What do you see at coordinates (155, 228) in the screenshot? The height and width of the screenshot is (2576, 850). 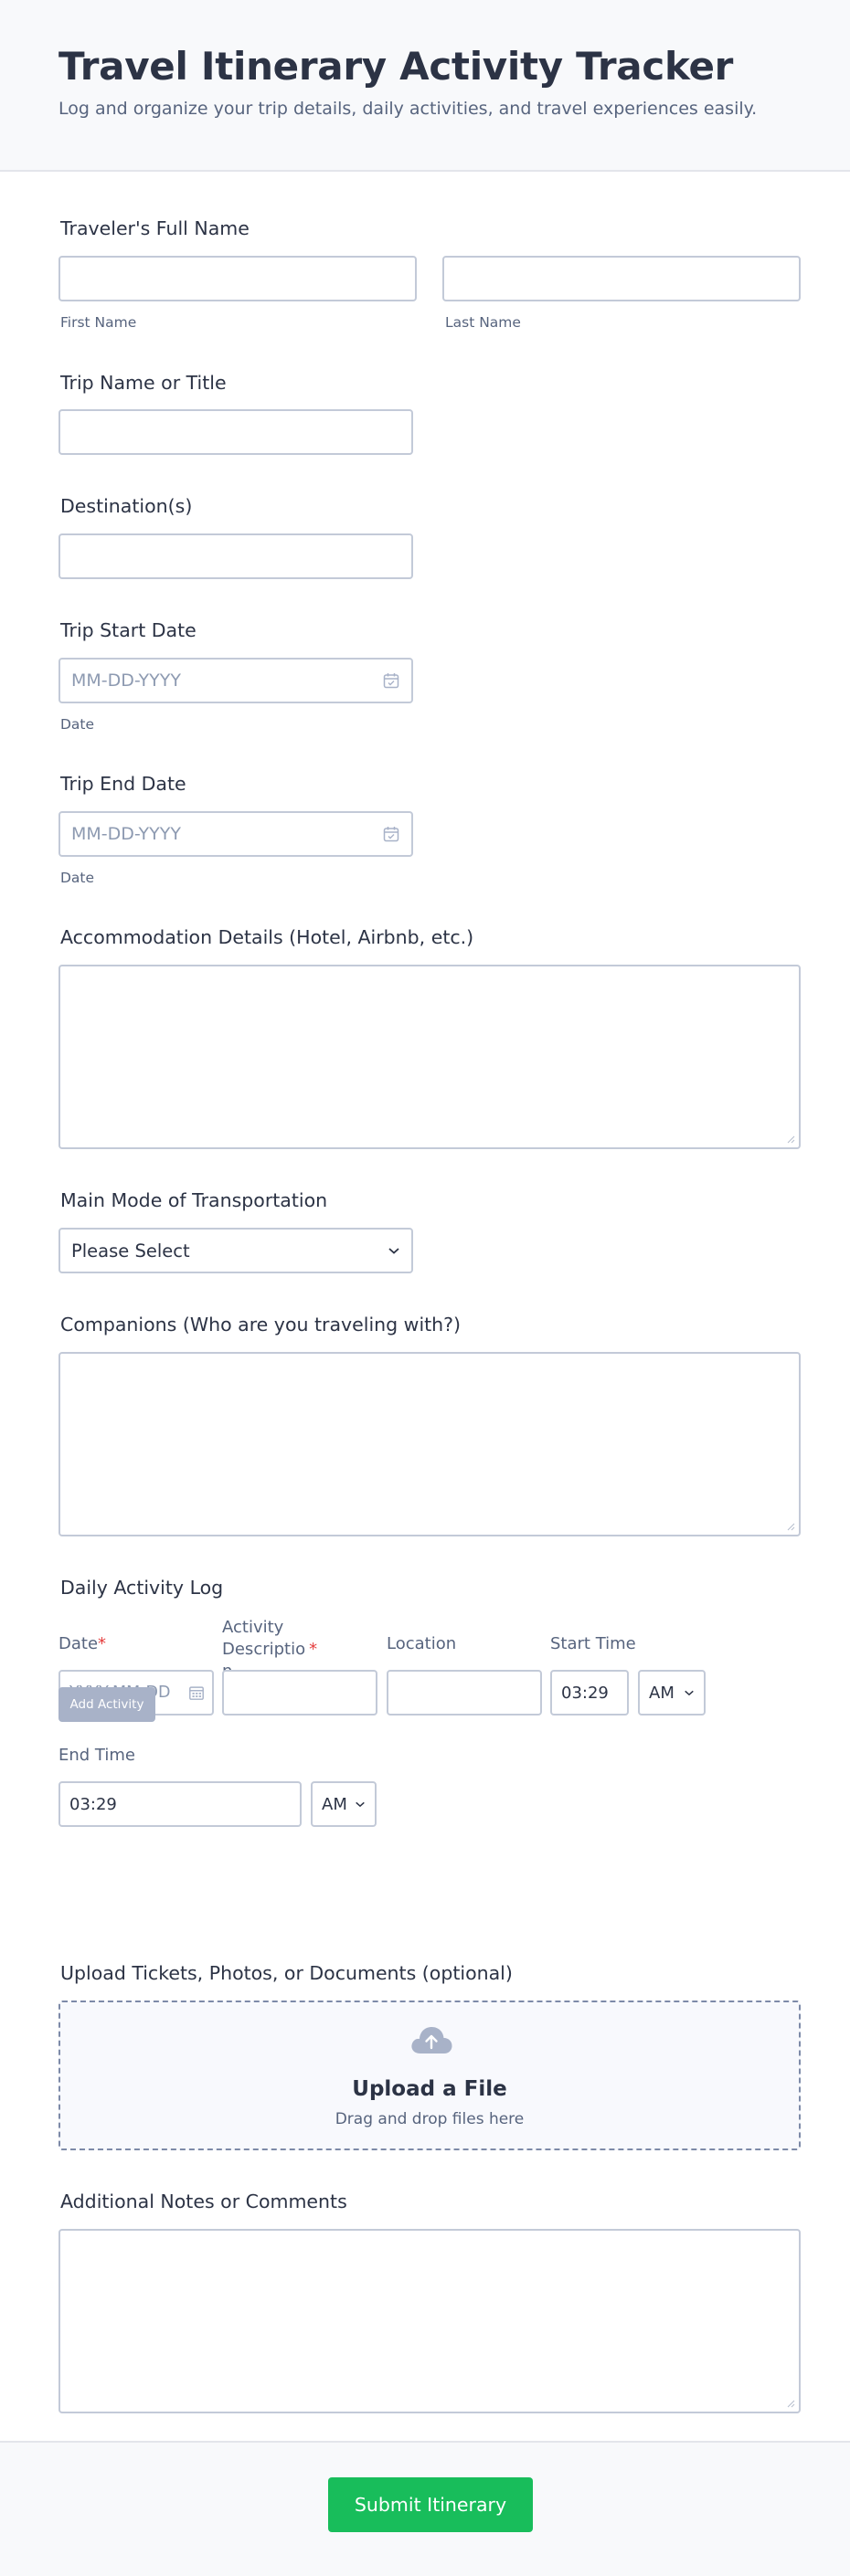 I see `full-name-label: Traveler's Full Name` at bounding box center [155, 228].